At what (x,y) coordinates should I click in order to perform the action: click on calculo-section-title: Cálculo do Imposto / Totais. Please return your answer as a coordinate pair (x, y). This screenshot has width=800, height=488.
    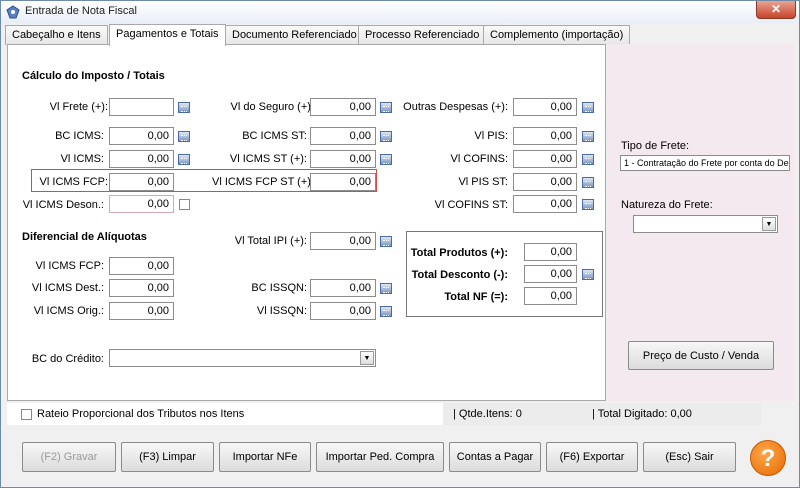
    Looking at the image, I should click on (93, 76).